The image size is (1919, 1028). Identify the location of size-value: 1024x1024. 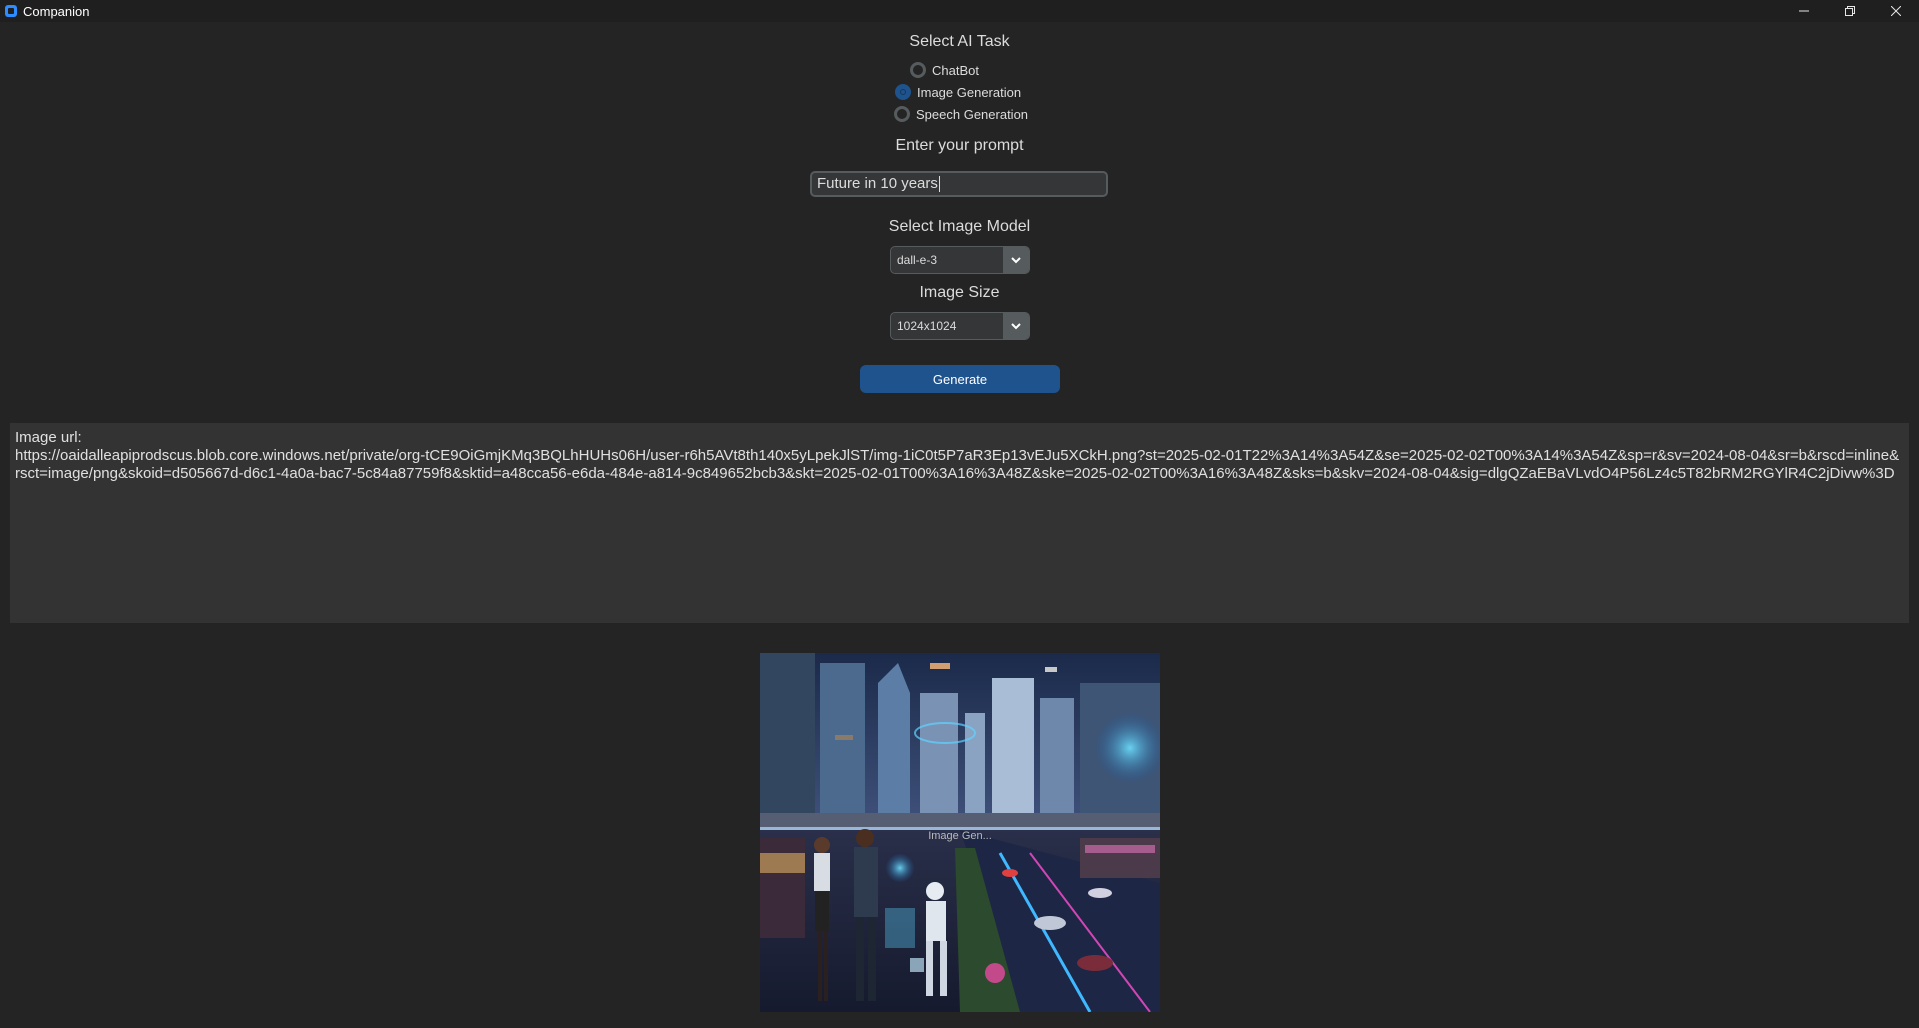
(927, 326).